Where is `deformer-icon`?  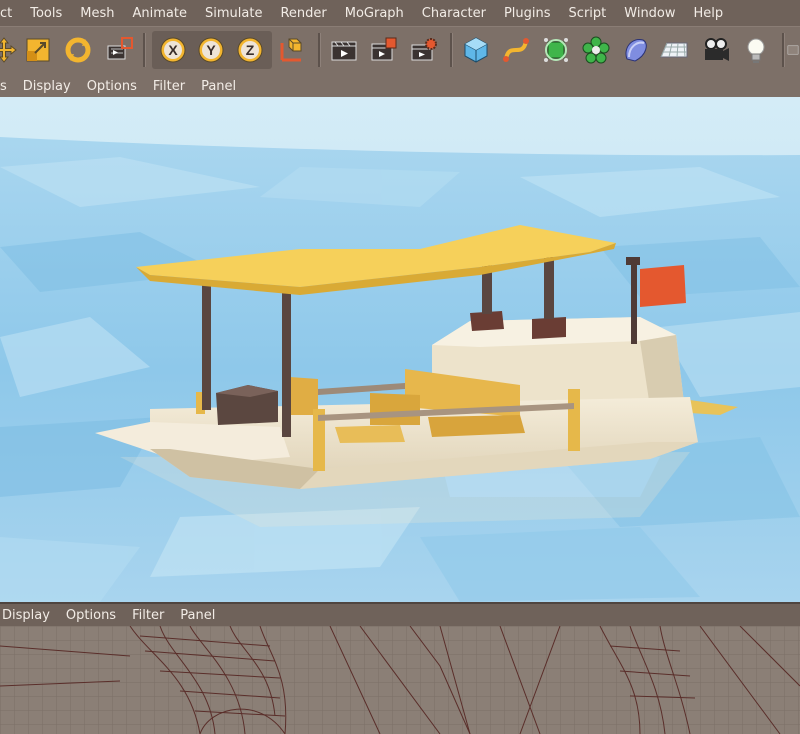
deformer-icon is located at coordinates (636, 50).